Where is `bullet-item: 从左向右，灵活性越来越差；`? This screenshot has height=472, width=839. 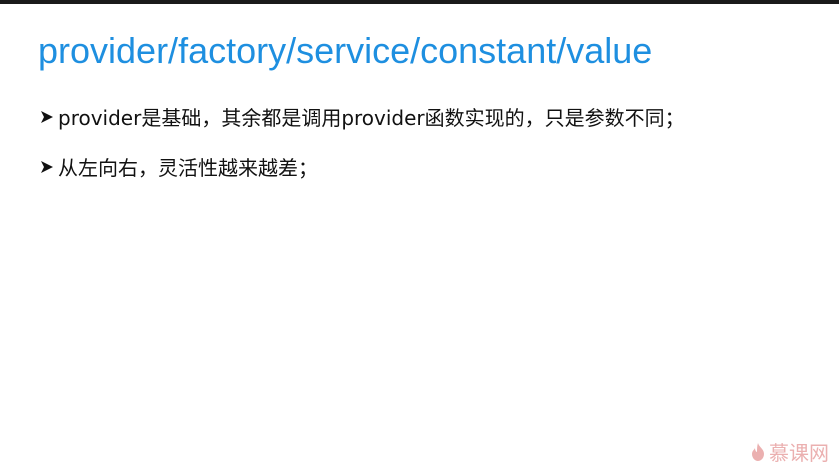
bullet-item: 从左向右，灵活性越来越差； is located at coordinates (179, 166).